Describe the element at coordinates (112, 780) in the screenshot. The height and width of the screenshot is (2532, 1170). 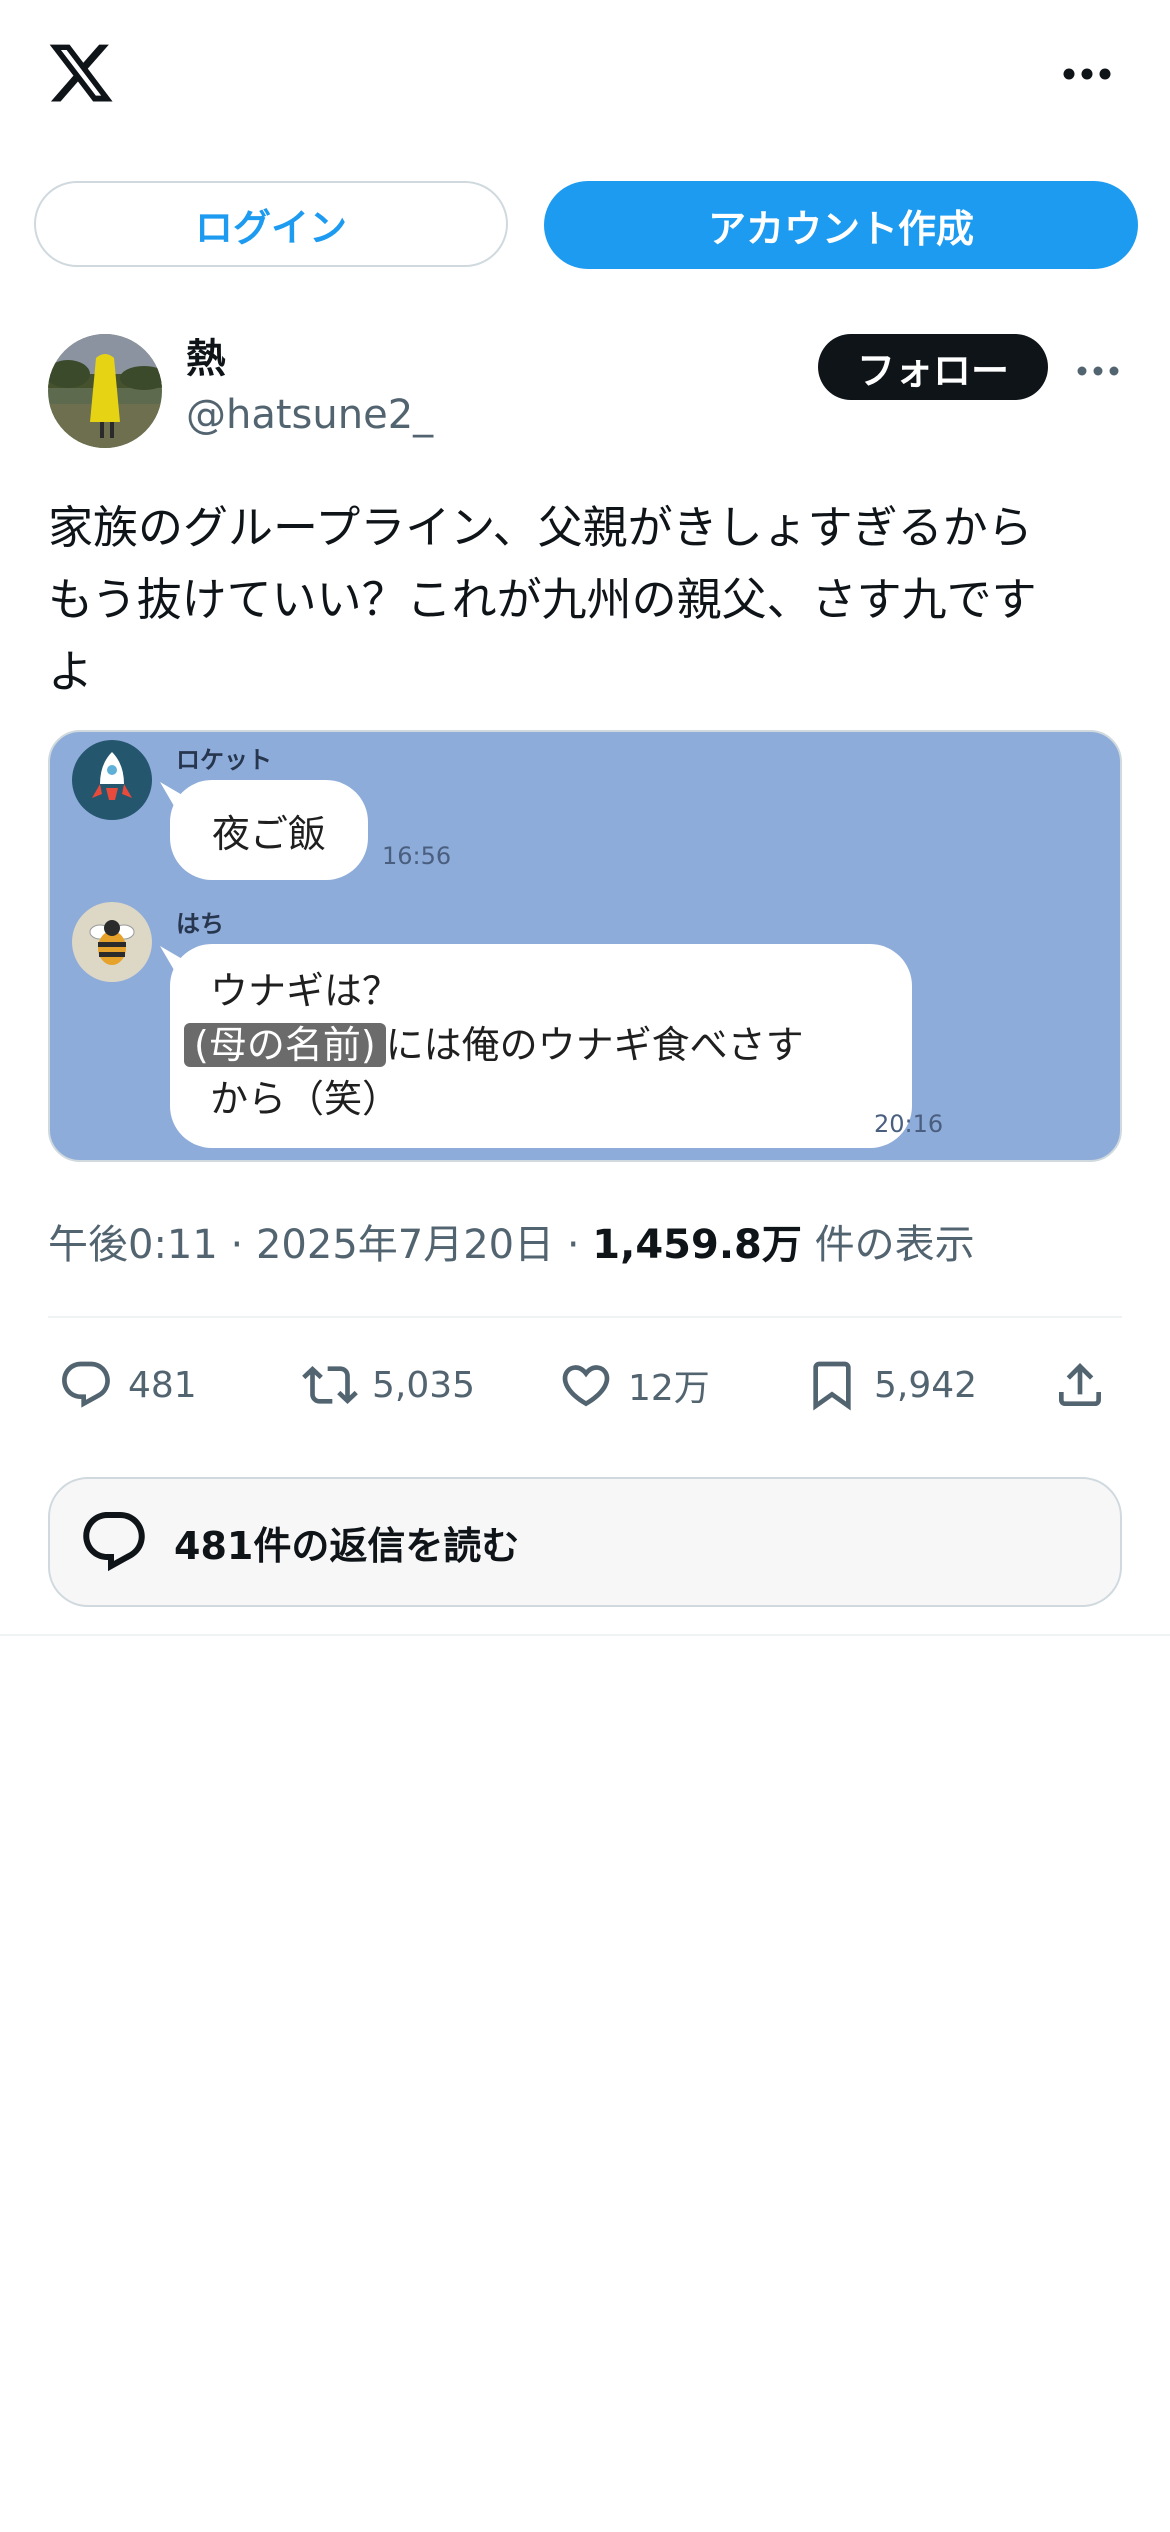
I see `rocket-avatar` at that location.